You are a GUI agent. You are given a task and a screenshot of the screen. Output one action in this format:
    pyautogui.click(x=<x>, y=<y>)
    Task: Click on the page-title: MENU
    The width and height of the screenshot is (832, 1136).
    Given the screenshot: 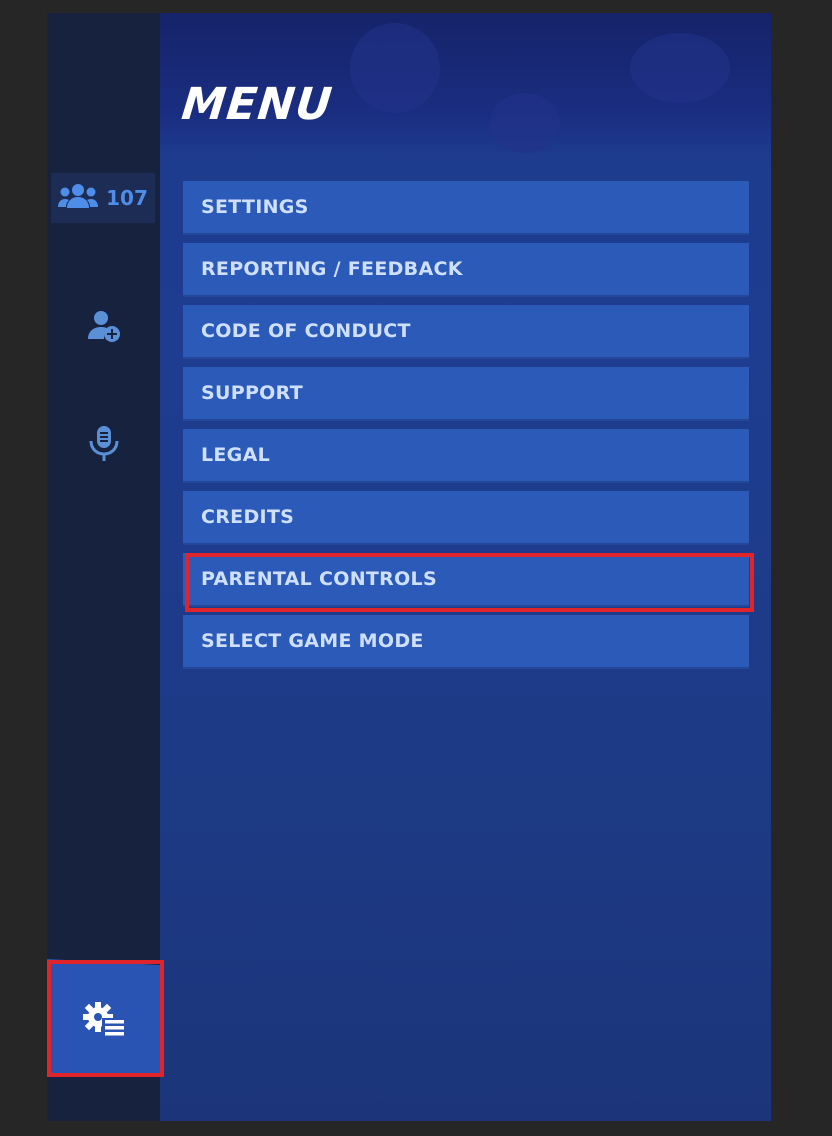 What is the action you would take?
    pyautogui.click(x=257, y=104)
    